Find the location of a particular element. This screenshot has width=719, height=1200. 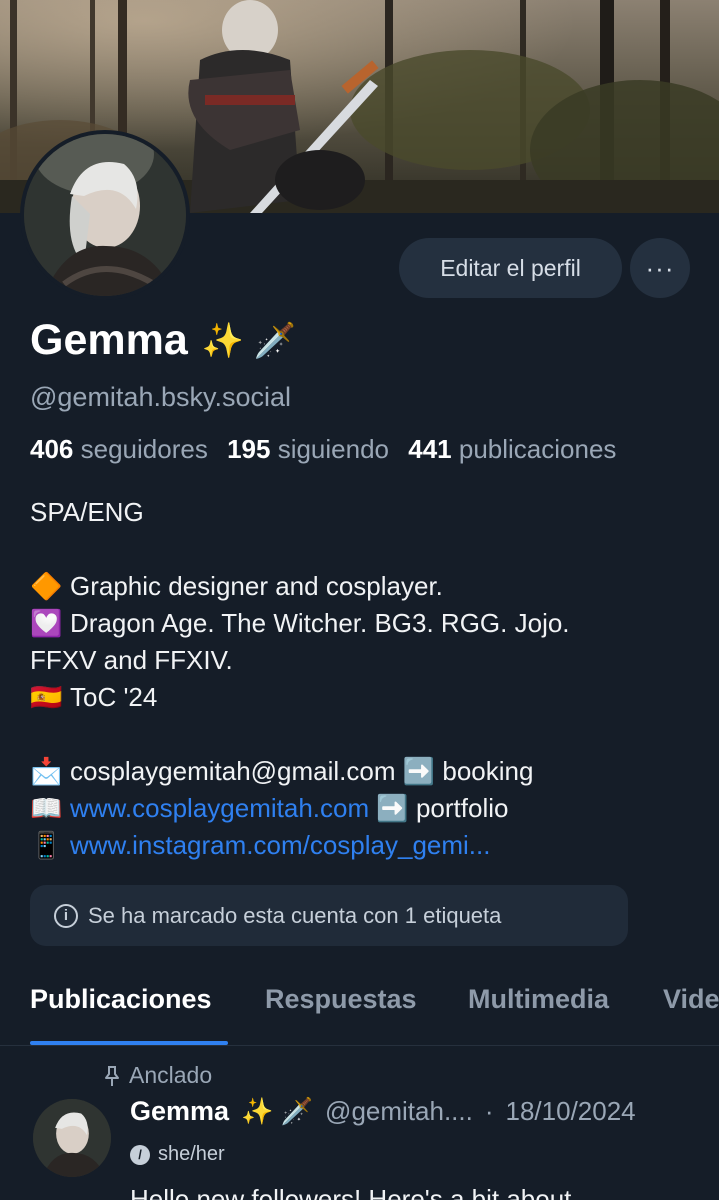

ellipsis-icon: ··· is located at coordinates (660, 267).